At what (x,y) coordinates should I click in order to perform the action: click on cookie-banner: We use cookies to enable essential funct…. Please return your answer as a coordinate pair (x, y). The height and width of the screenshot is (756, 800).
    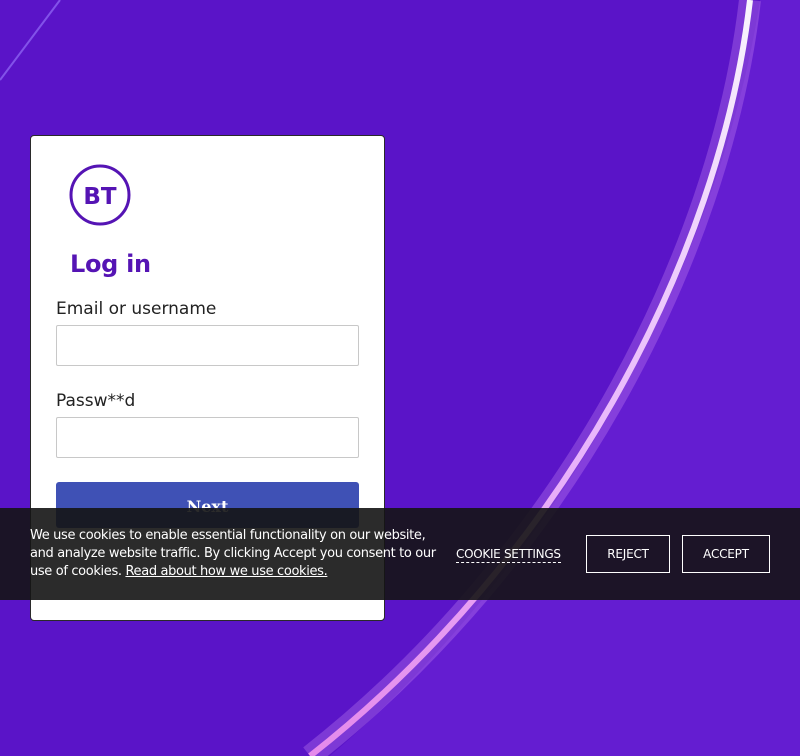
    Looking at the image, I should click on (400, 554).